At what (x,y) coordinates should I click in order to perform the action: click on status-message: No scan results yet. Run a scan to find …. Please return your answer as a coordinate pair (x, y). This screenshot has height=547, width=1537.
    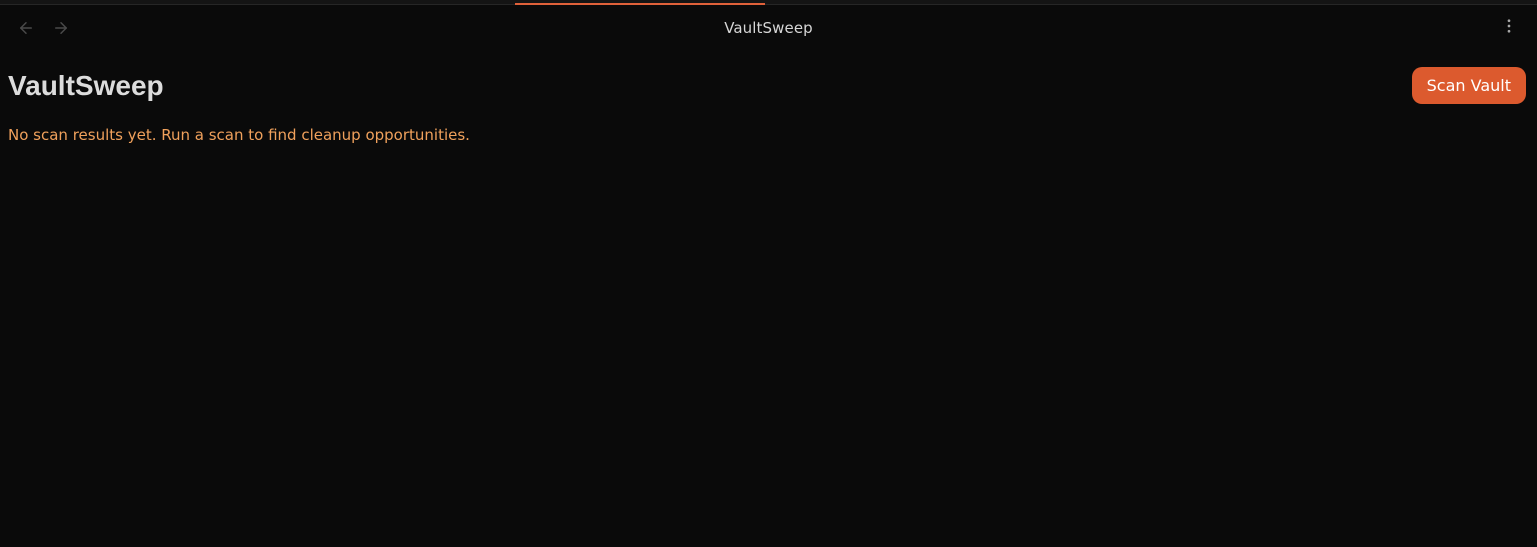
    Looking at the image, I should click on (239, 135).